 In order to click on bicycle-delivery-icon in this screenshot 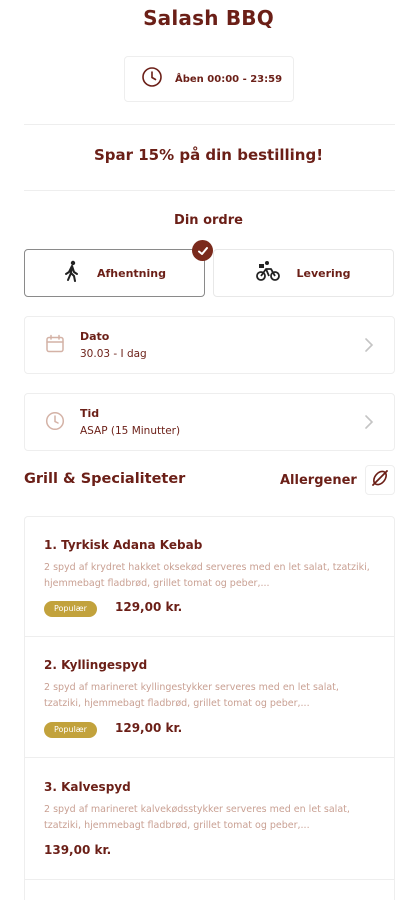, I will do `click(268, 273)`.